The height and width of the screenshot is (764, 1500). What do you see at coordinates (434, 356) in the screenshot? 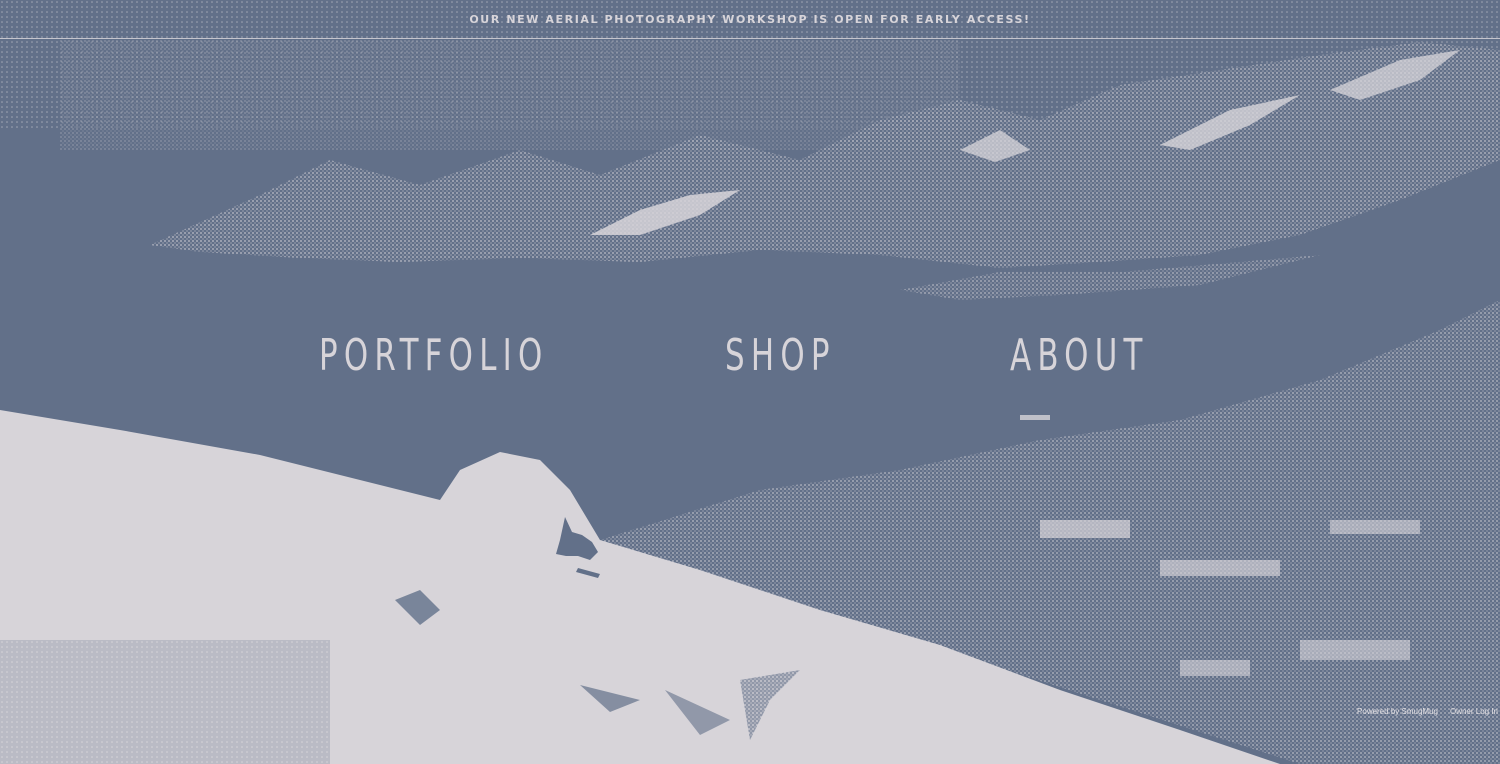
I see `nav-link-portfolio: PORTFOLIO` at bounding box center [434, 356].